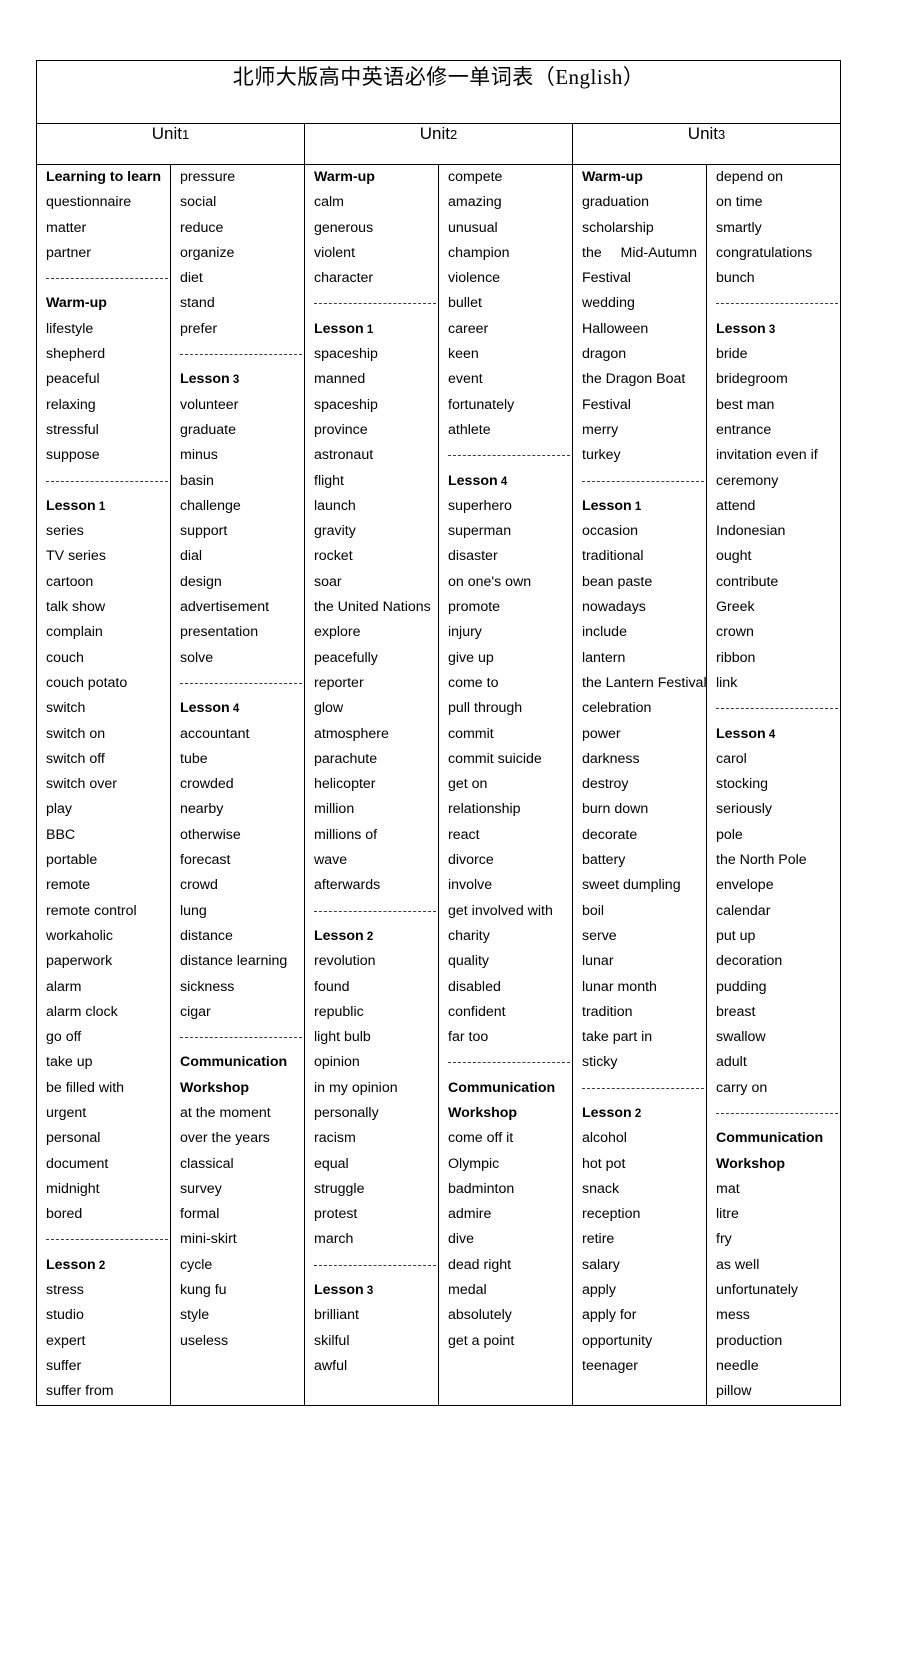 The height and width of the screenshot is (1656, 920). I want to click on vocabulary-entry: cartoon, so click(70, 581).